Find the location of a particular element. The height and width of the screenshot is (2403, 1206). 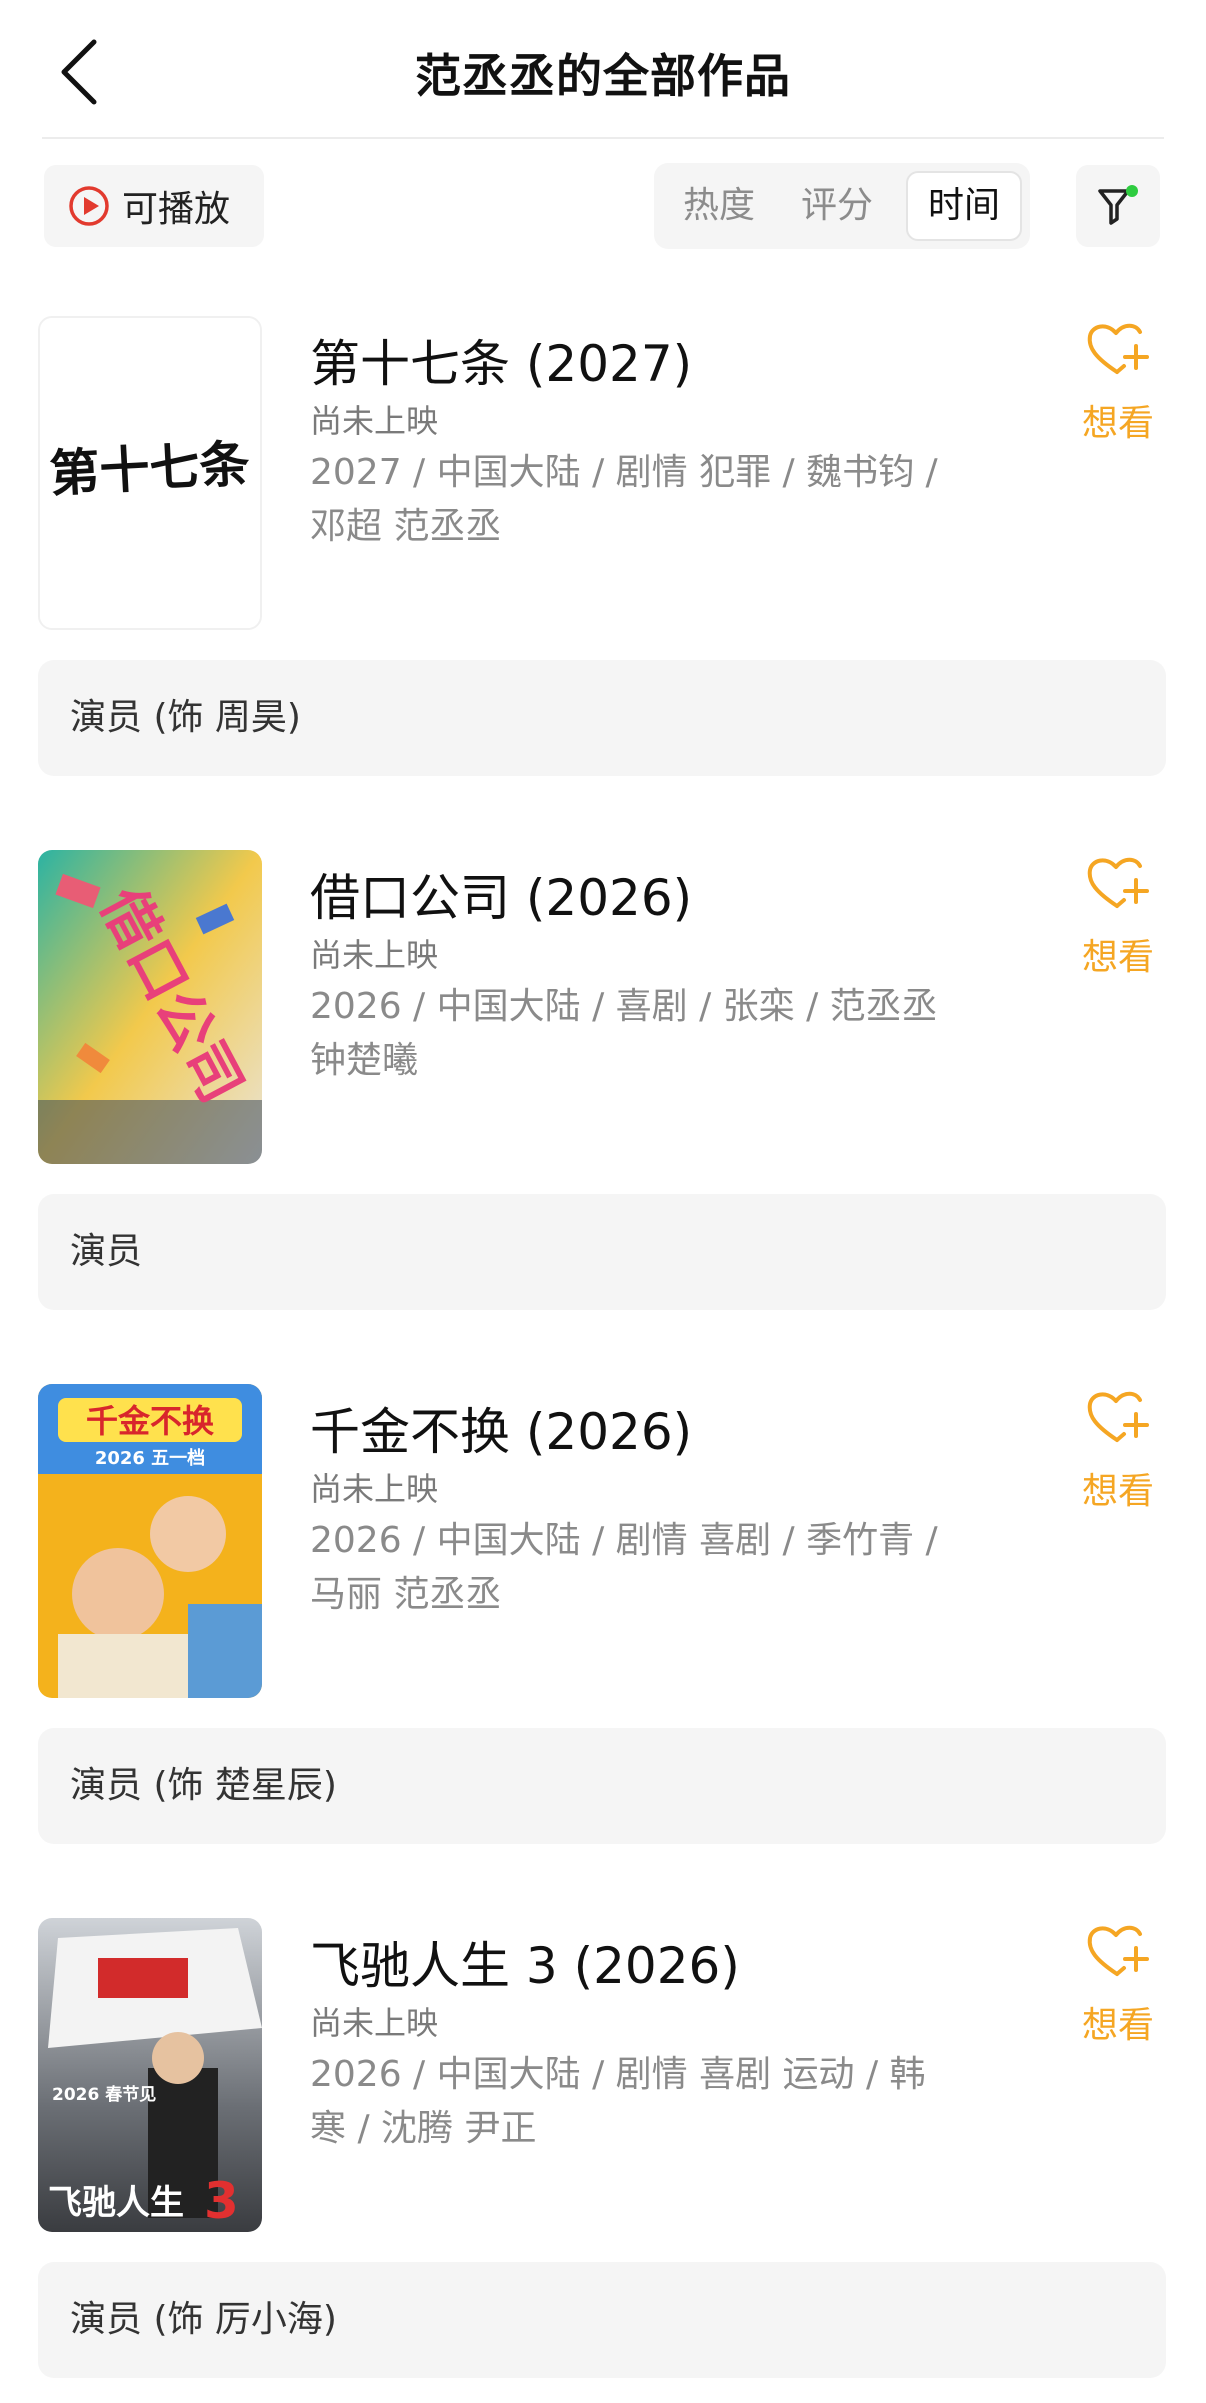

poster-image: 千金不换 2026 五一档 is located at coordinates (150, 1541).